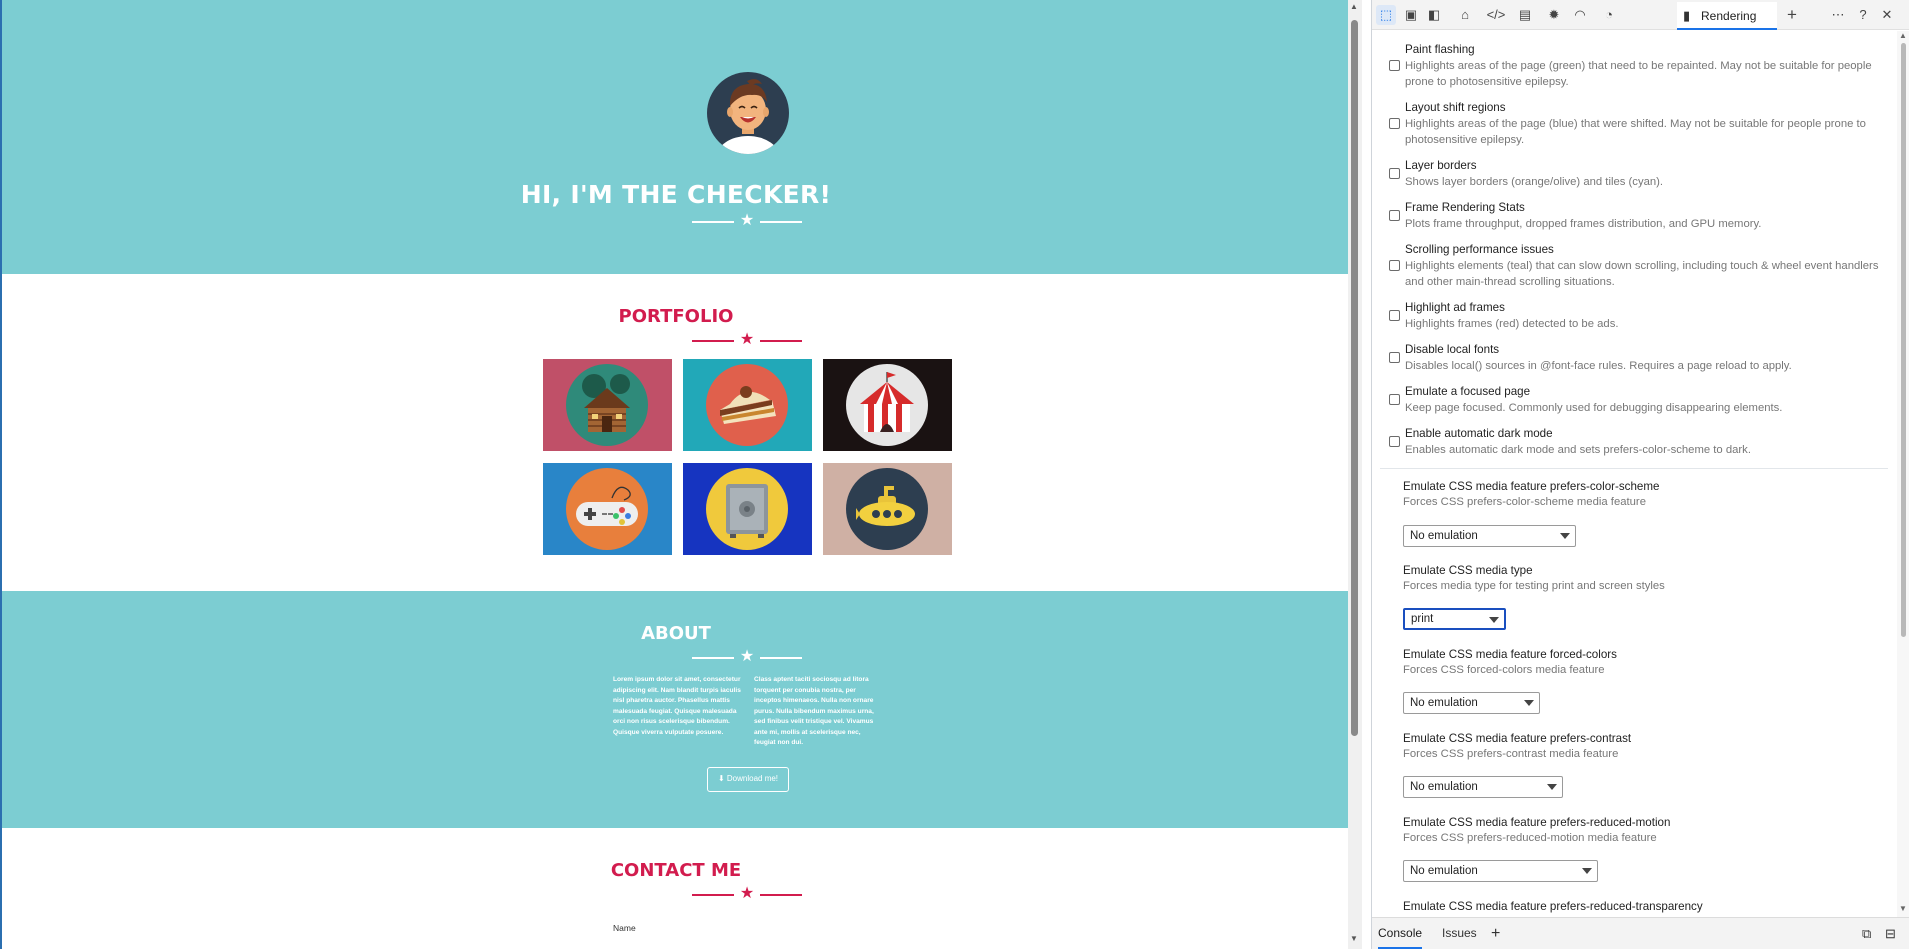 The image size is (1909, 949). Describe the element at coordinates (1887, 15) in the screenshot. I see `close-icon: ✕` at that location.